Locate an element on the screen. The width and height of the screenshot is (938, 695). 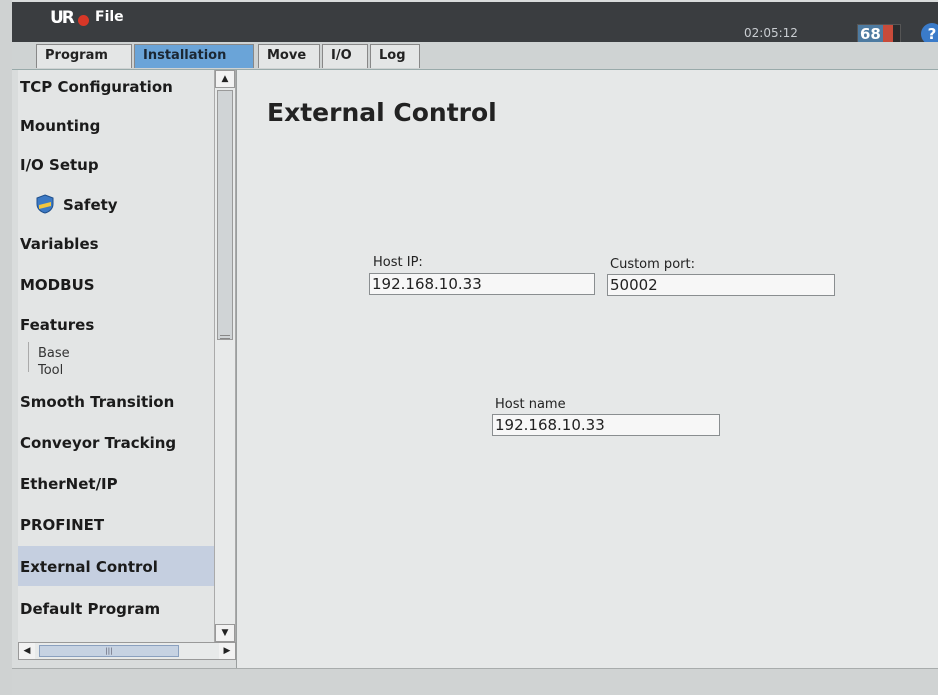
horizontal-scrollbar-thumb: ||| is located at coordinates (109, 651).